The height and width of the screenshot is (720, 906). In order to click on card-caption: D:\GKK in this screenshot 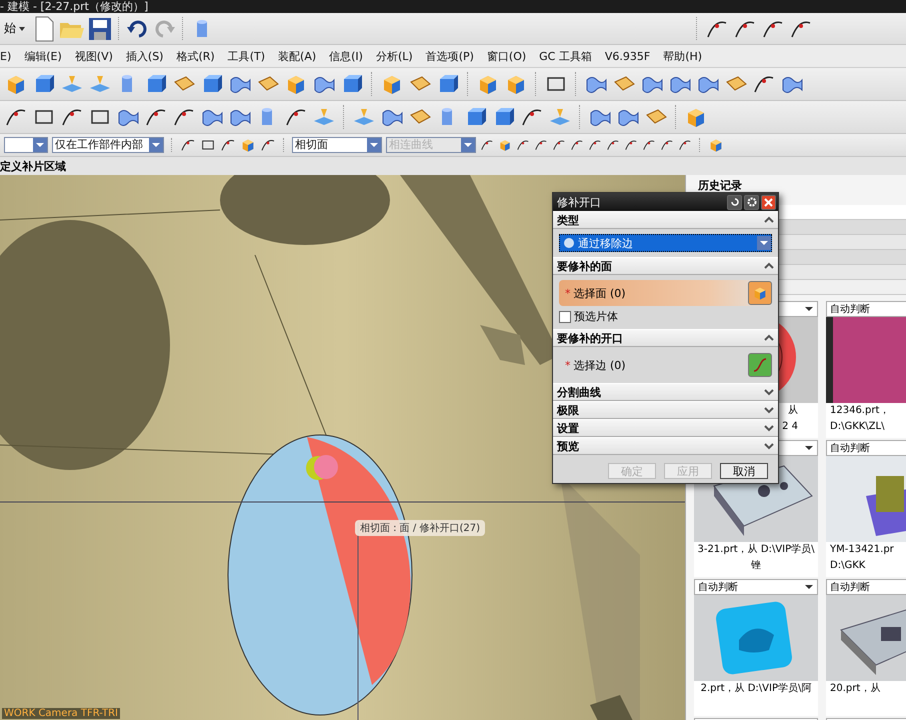, I will do `click(847, 566)`.